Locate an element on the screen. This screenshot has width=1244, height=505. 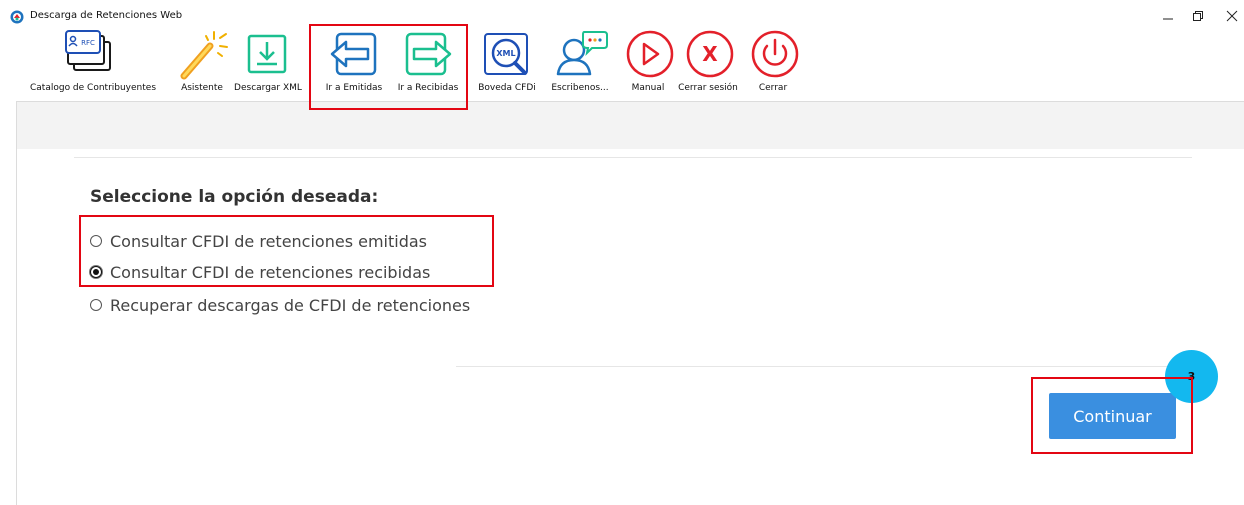
title-bar: Descarga de Retenciones Web is located at coordinates (622, 15).